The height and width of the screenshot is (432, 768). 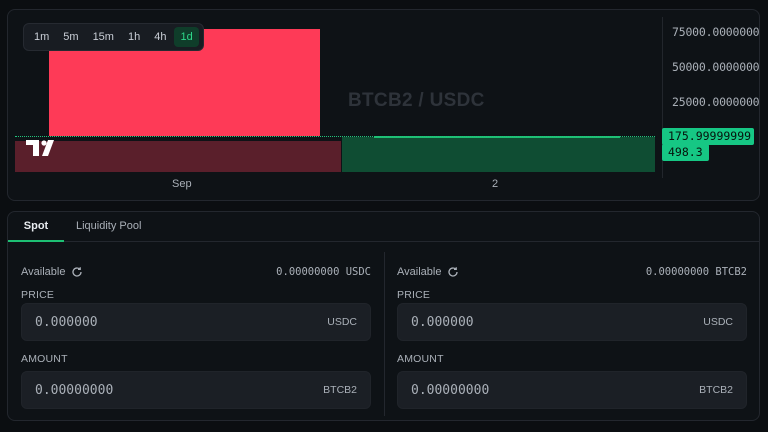 I want to click on timeframe-1m: 1m, so click(x=41, y=37).